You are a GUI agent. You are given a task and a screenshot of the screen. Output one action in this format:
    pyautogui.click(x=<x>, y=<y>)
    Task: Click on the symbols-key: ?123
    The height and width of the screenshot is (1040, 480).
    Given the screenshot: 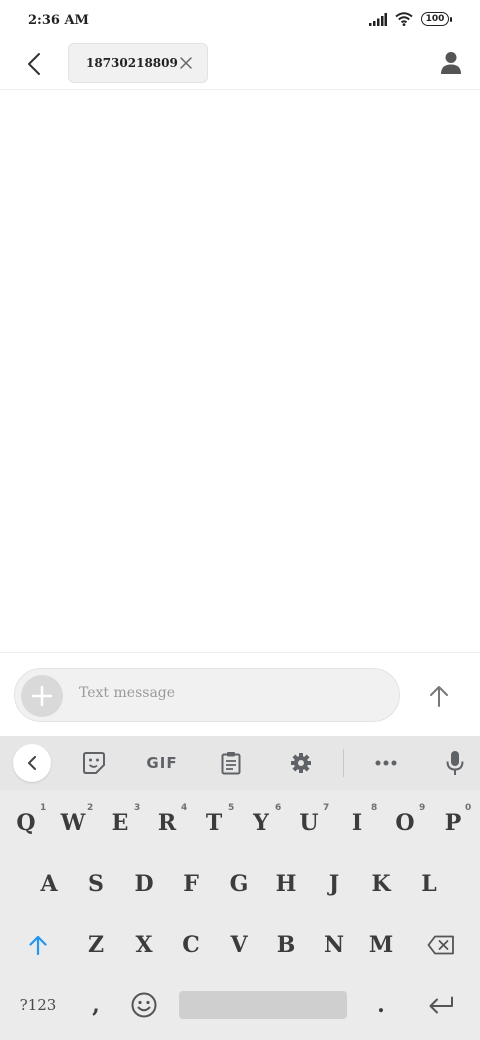 What is the action you would take?
    pyautogui.click(x=38, y=1005)
    